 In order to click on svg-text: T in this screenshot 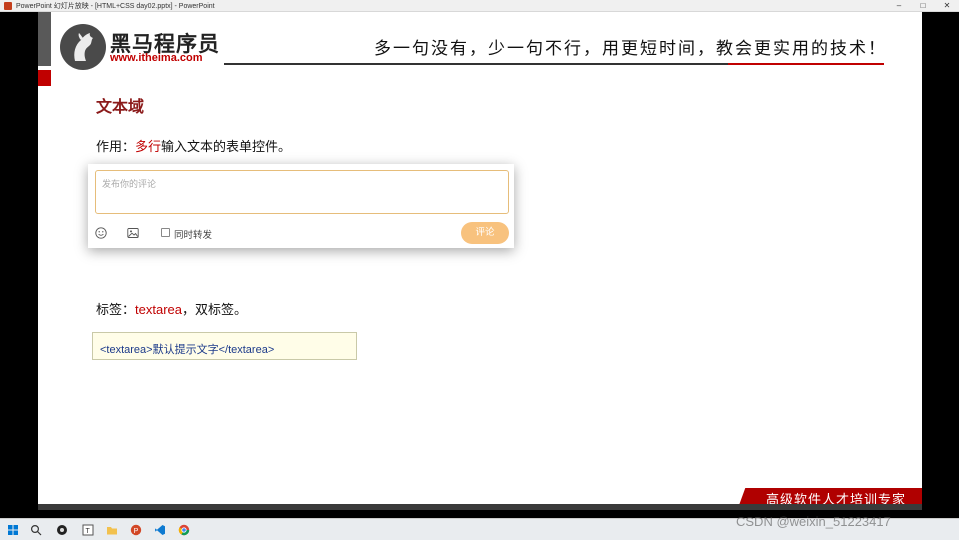, I will do `click(88, 531)`.